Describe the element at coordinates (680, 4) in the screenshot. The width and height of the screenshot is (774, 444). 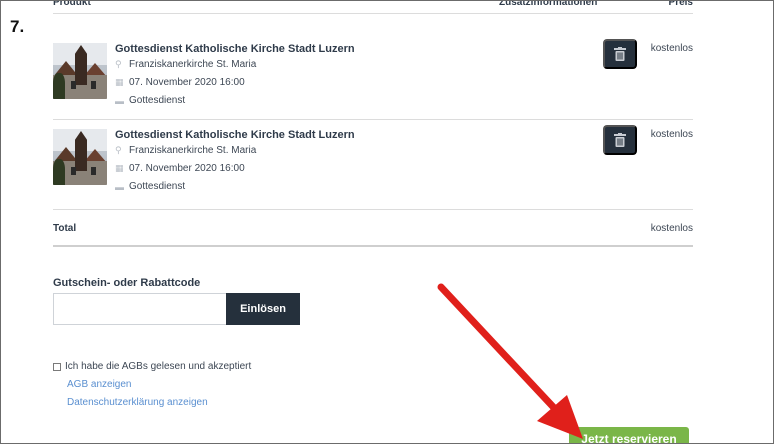
I see `header-price: Preis` at that location.